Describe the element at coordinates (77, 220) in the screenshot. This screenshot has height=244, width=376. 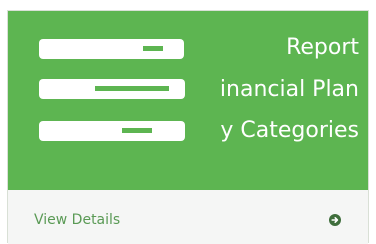
I see `view-details-link: View Details` at that location.